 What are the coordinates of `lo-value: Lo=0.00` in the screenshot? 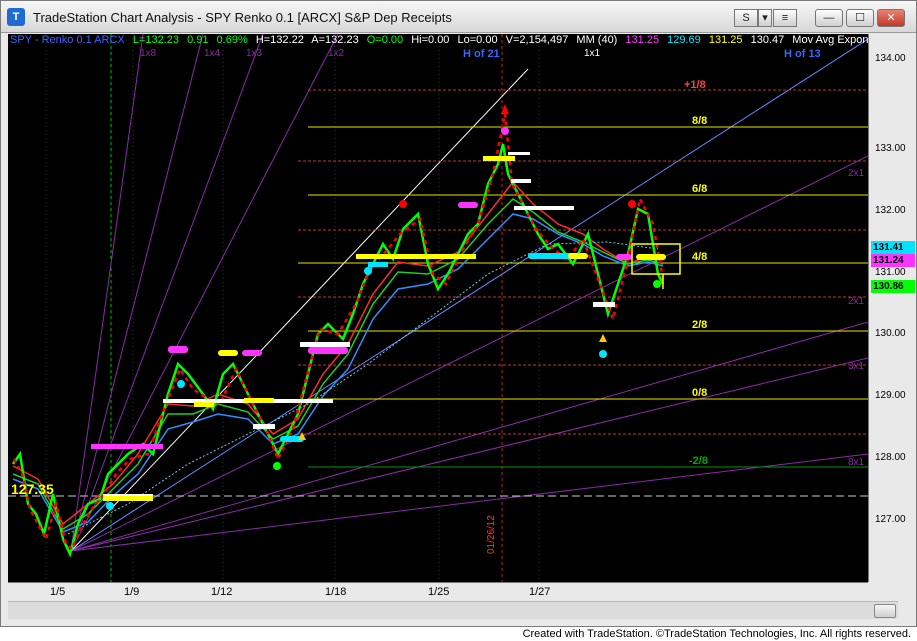 It's located at (477, 40).